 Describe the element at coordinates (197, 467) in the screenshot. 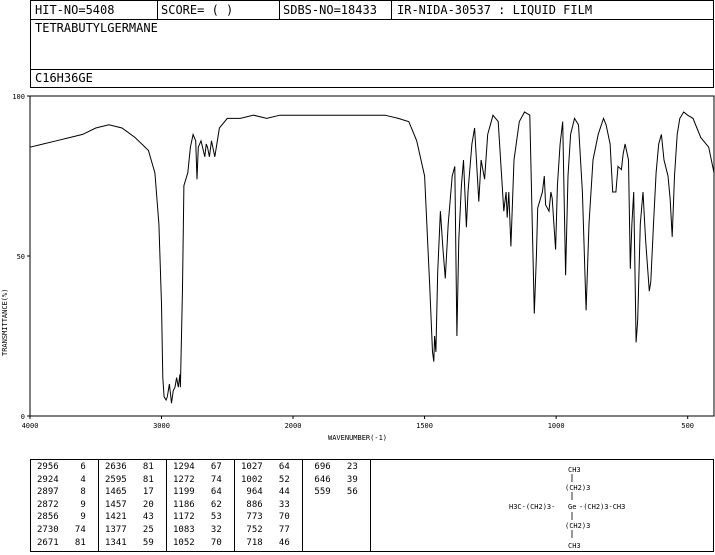

I see `peak-table-row: 1294 67` at that location.